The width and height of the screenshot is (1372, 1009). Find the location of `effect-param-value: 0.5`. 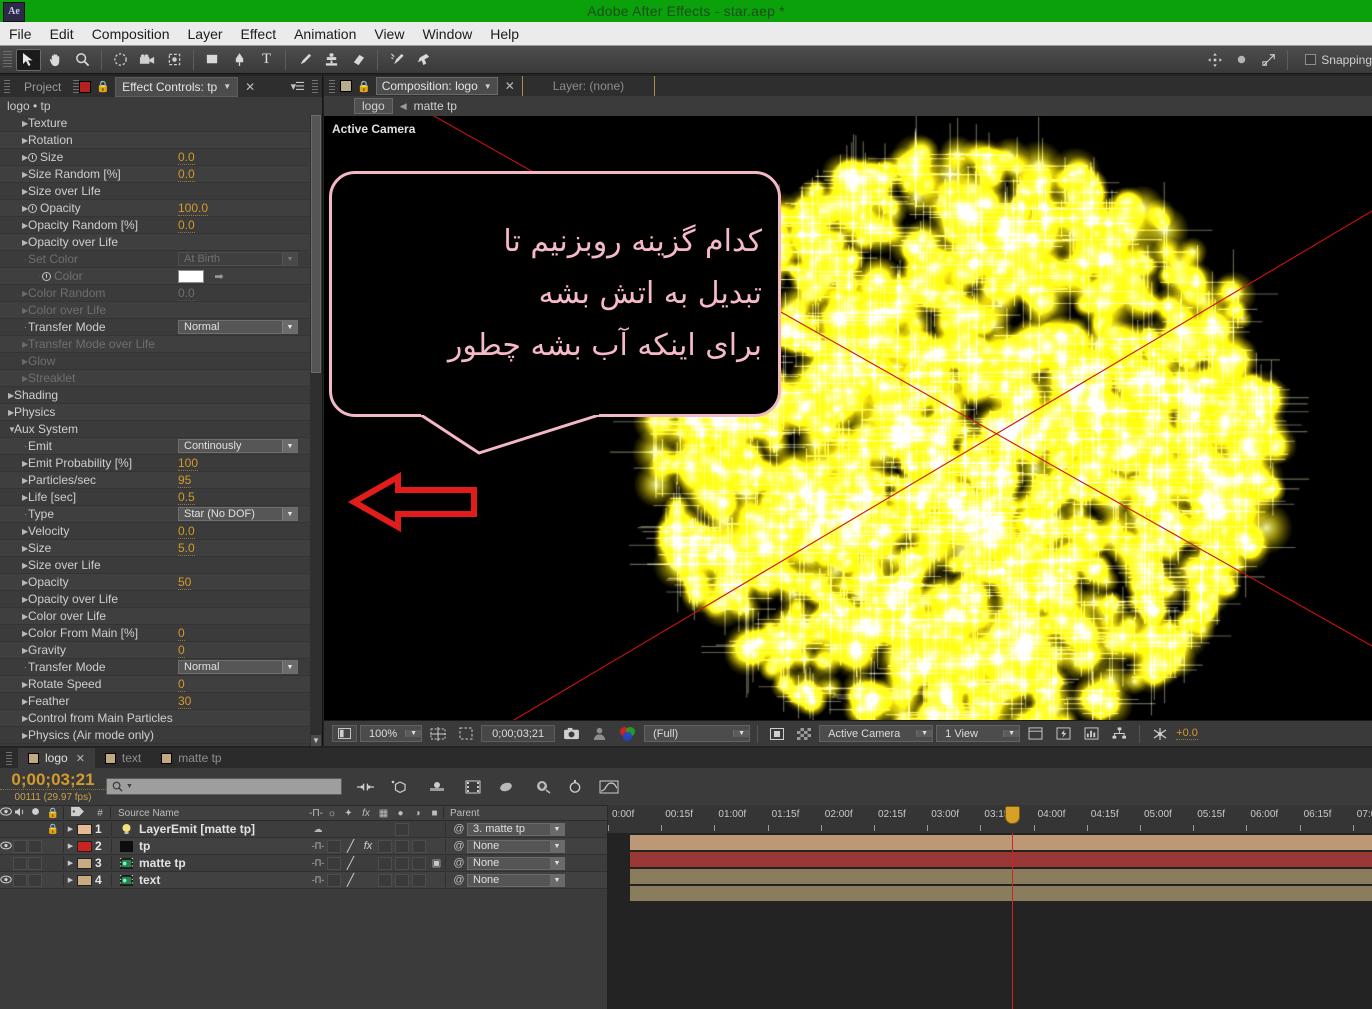

effect-param-value: 0.5 is located at coordinates (186, 497).